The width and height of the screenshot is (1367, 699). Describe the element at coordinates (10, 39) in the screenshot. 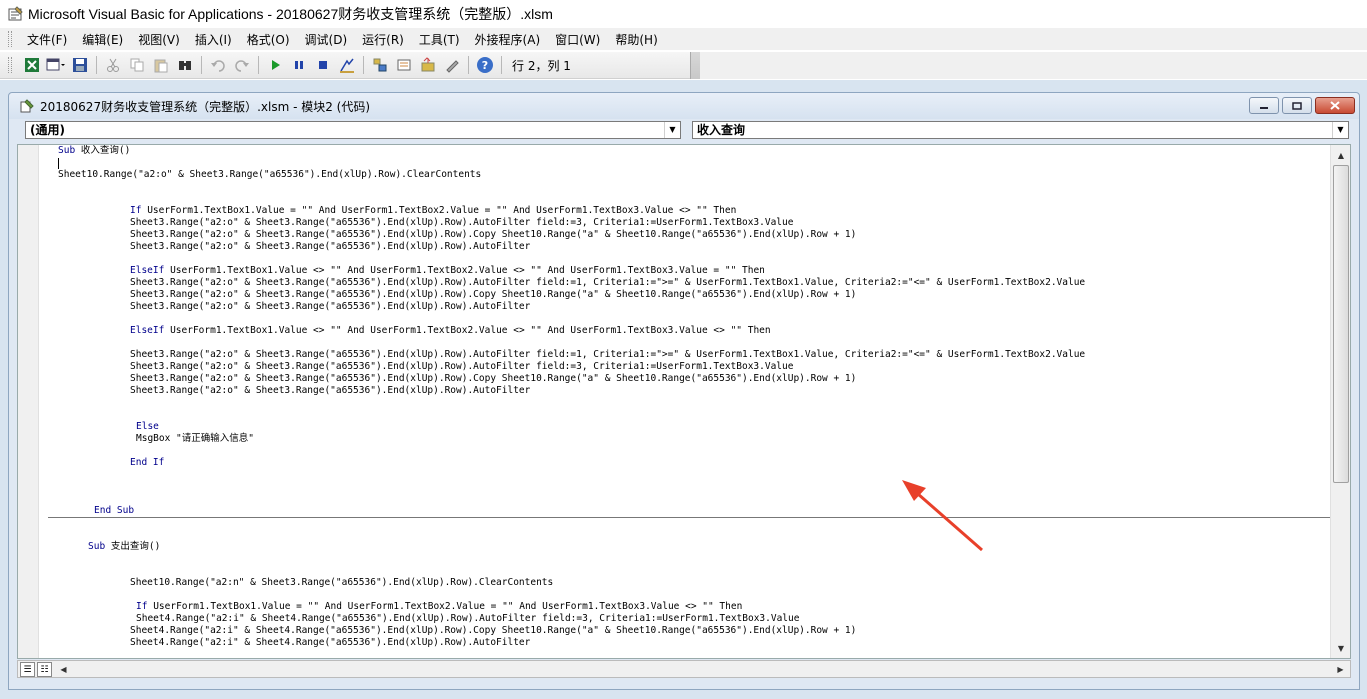

I see `menu-grip` at that location.